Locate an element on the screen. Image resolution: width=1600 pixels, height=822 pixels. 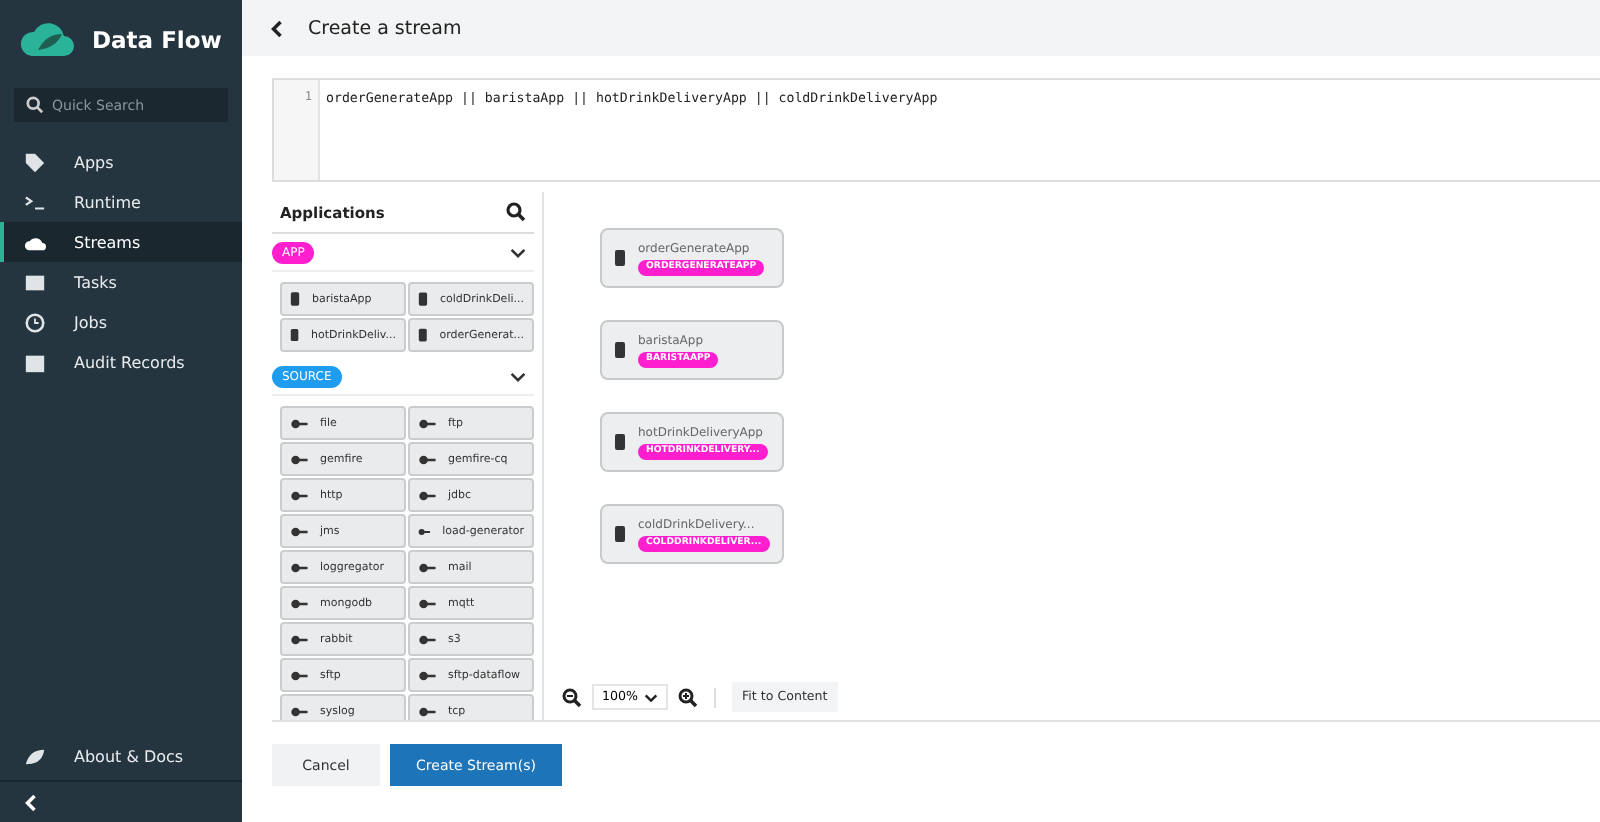
leaf-icon is located at coordinates (35, 756).